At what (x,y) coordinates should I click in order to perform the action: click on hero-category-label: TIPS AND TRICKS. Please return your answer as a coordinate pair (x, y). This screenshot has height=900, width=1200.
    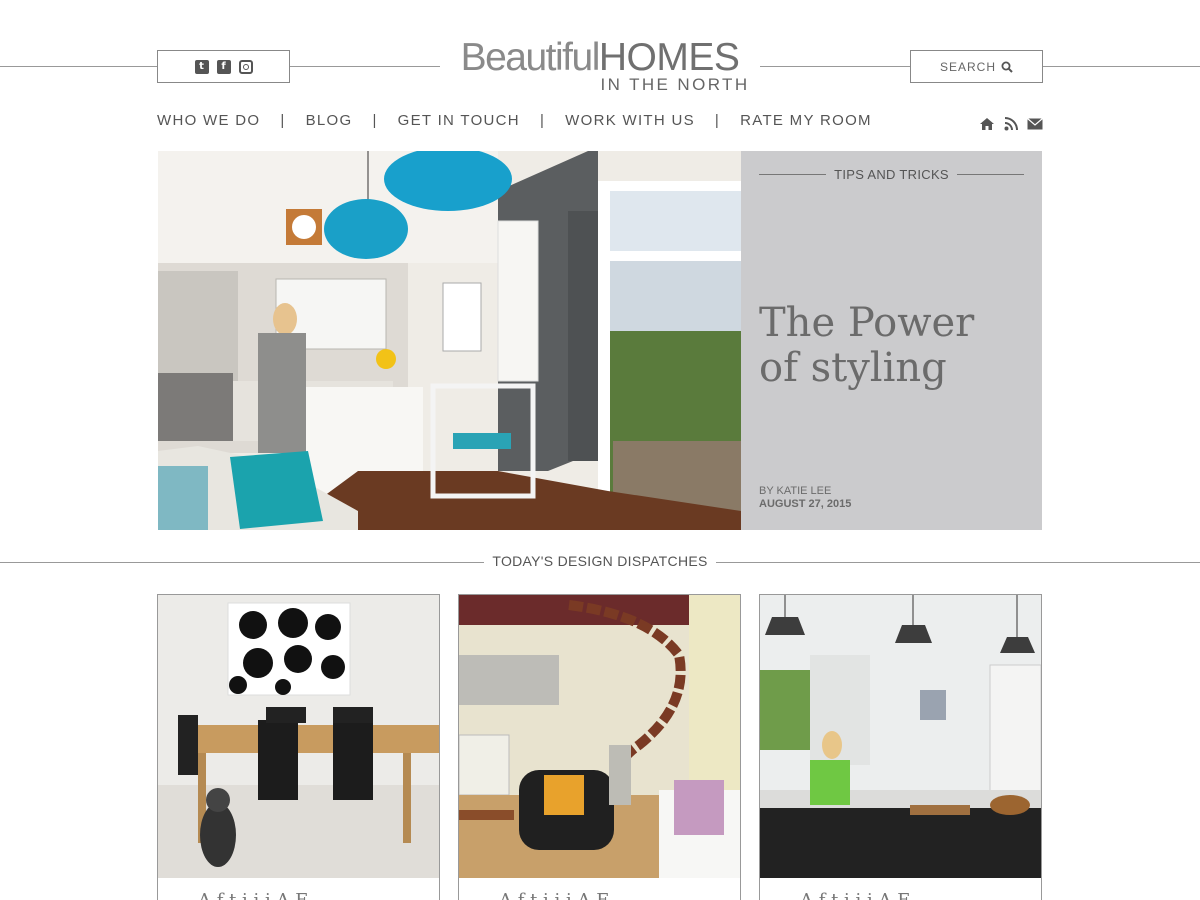
    Looking at the image, I should click on (891, 174).